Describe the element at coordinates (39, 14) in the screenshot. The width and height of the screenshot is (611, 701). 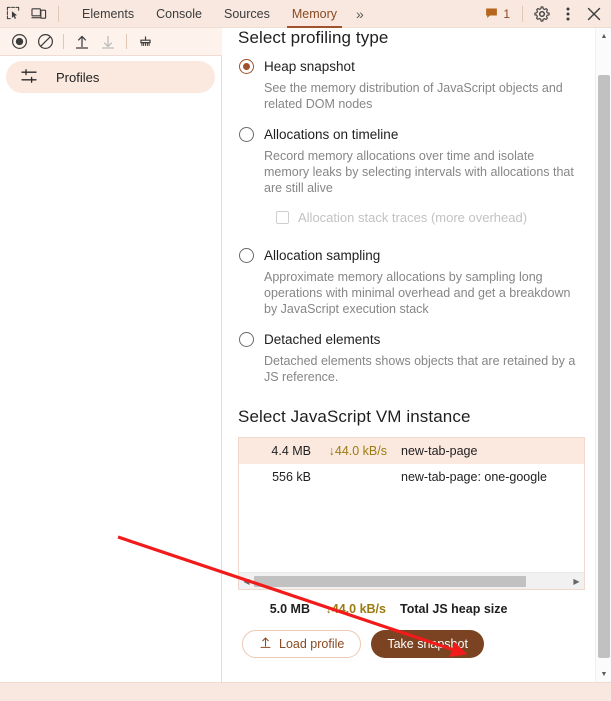
I see `device-toolbar-icon` at that location.